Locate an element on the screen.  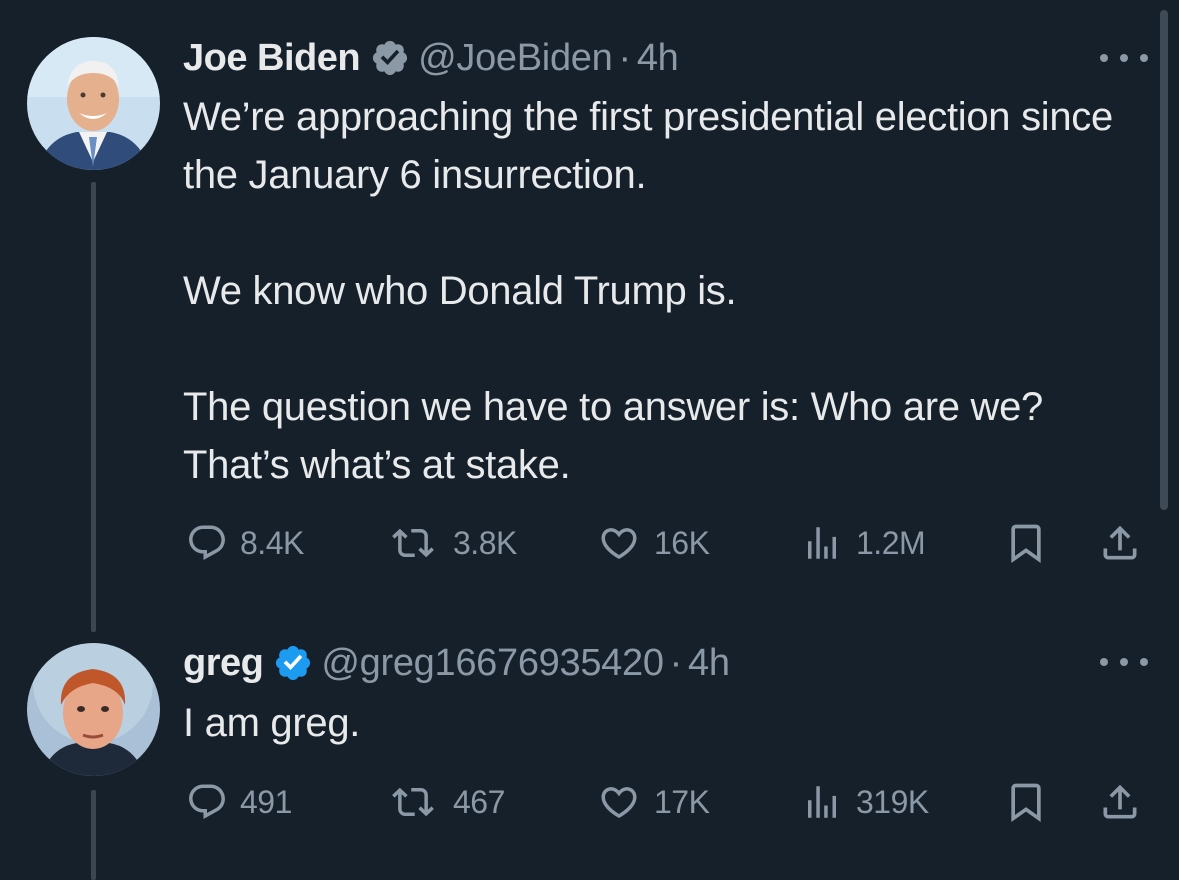
like-count: 16K is located at coordinates (682, 542).